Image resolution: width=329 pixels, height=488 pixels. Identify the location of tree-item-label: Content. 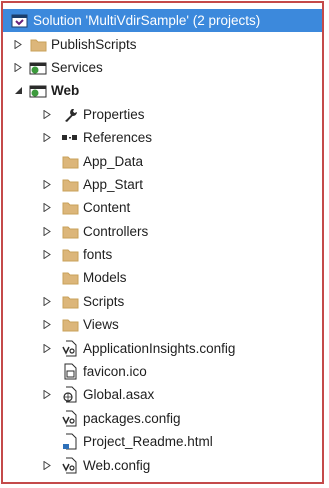
(107, 207).